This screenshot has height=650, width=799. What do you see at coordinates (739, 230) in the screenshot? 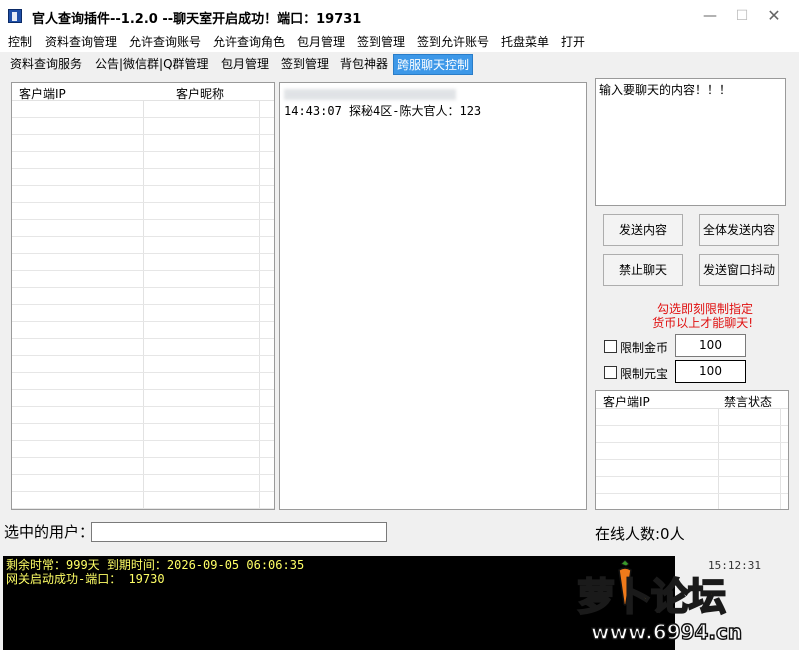
I see `send-all-button: 全体发送内容` at bounding box center [739, 230].